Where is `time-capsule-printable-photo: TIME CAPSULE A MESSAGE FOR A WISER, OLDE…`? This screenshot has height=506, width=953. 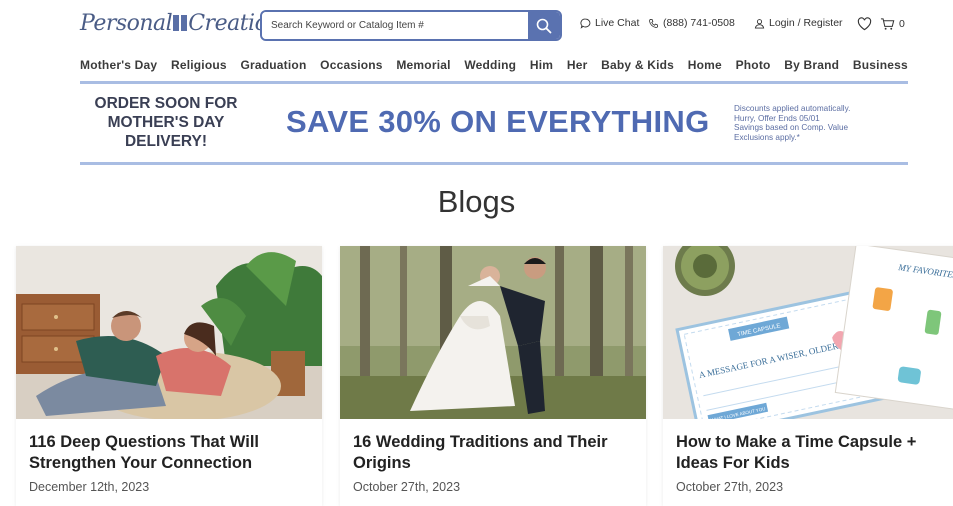 time-capsule-printable-photo: TIME CAPSULE A MESSAGE FOR A WISER, OLDE… is located at coordinates (808, 332).